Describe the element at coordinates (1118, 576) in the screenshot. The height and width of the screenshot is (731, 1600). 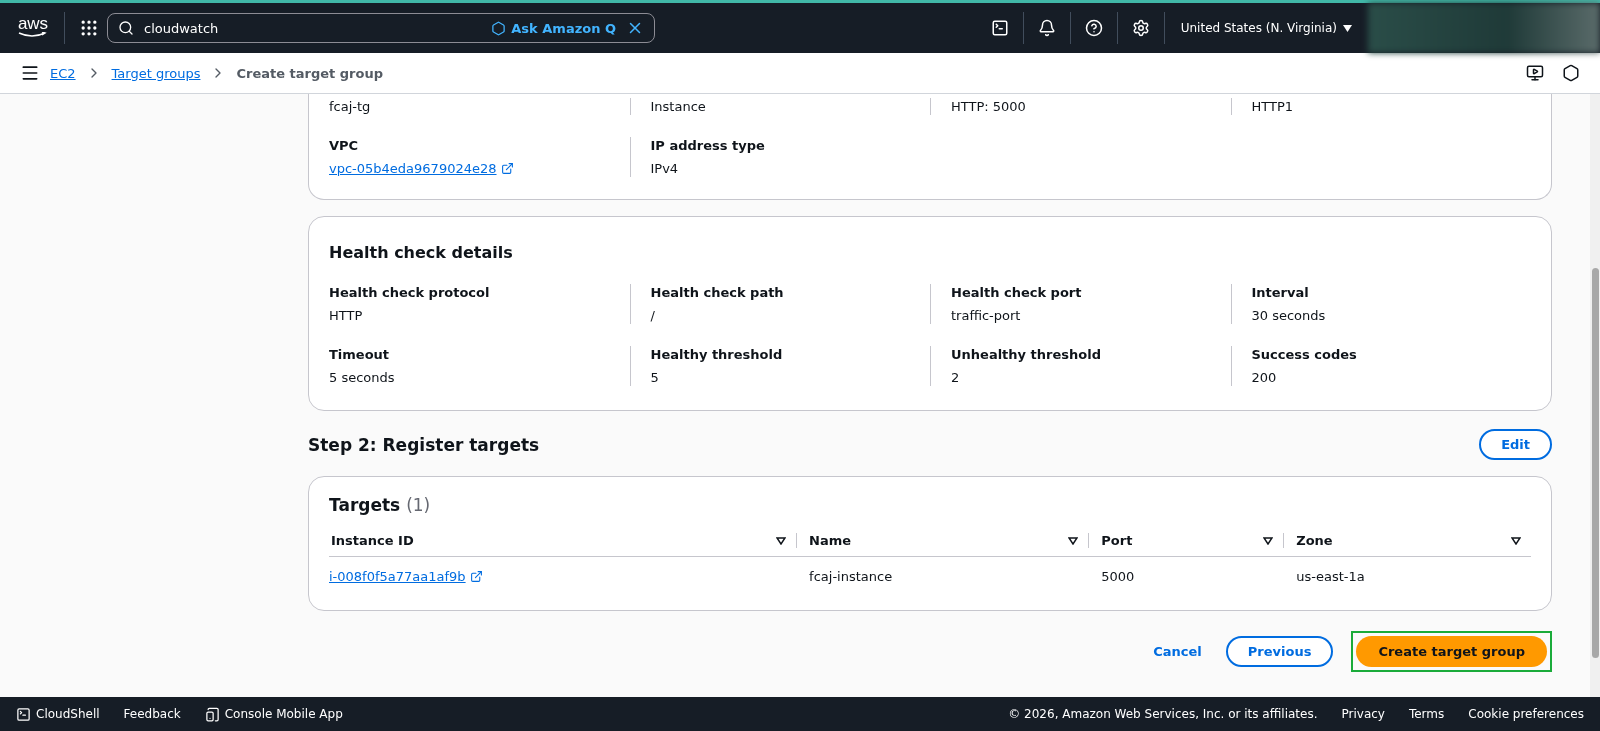
I see `table-cell: 5000` at that location.